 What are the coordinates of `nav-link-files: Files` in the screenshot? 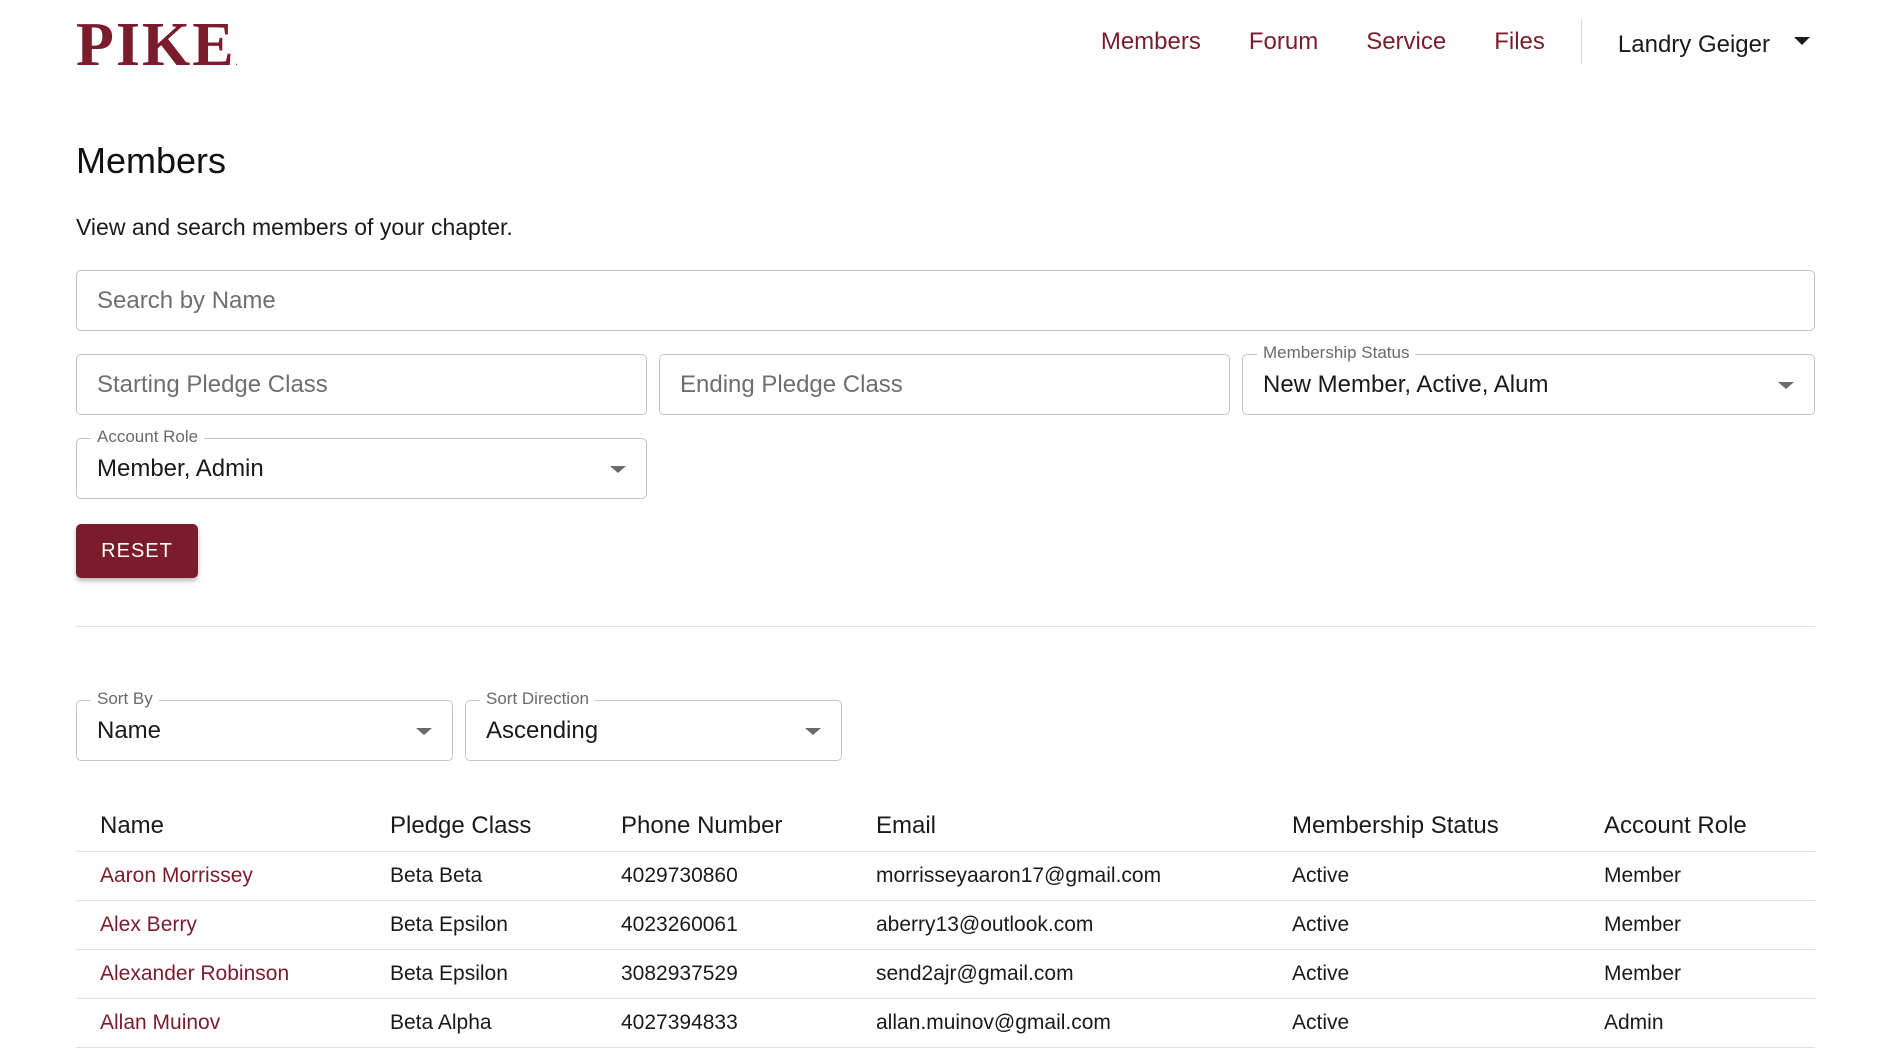 It's located at (1519, 42).